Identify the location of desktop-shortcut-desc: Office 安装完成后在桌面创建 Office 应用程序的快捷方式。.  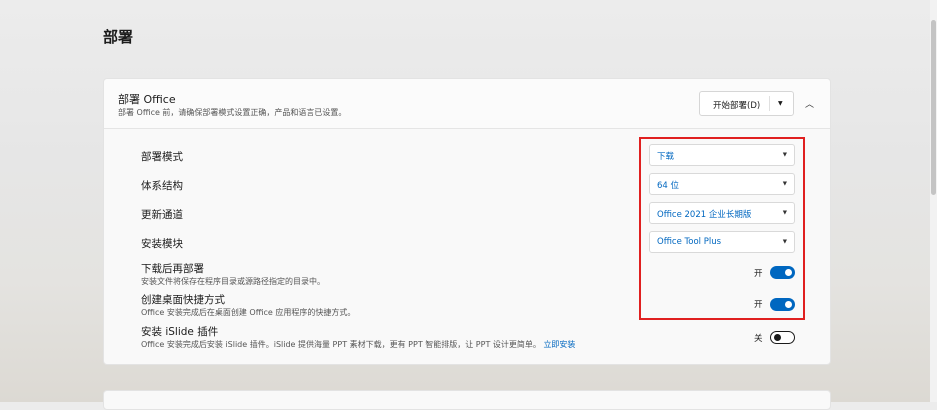
(248, 312).